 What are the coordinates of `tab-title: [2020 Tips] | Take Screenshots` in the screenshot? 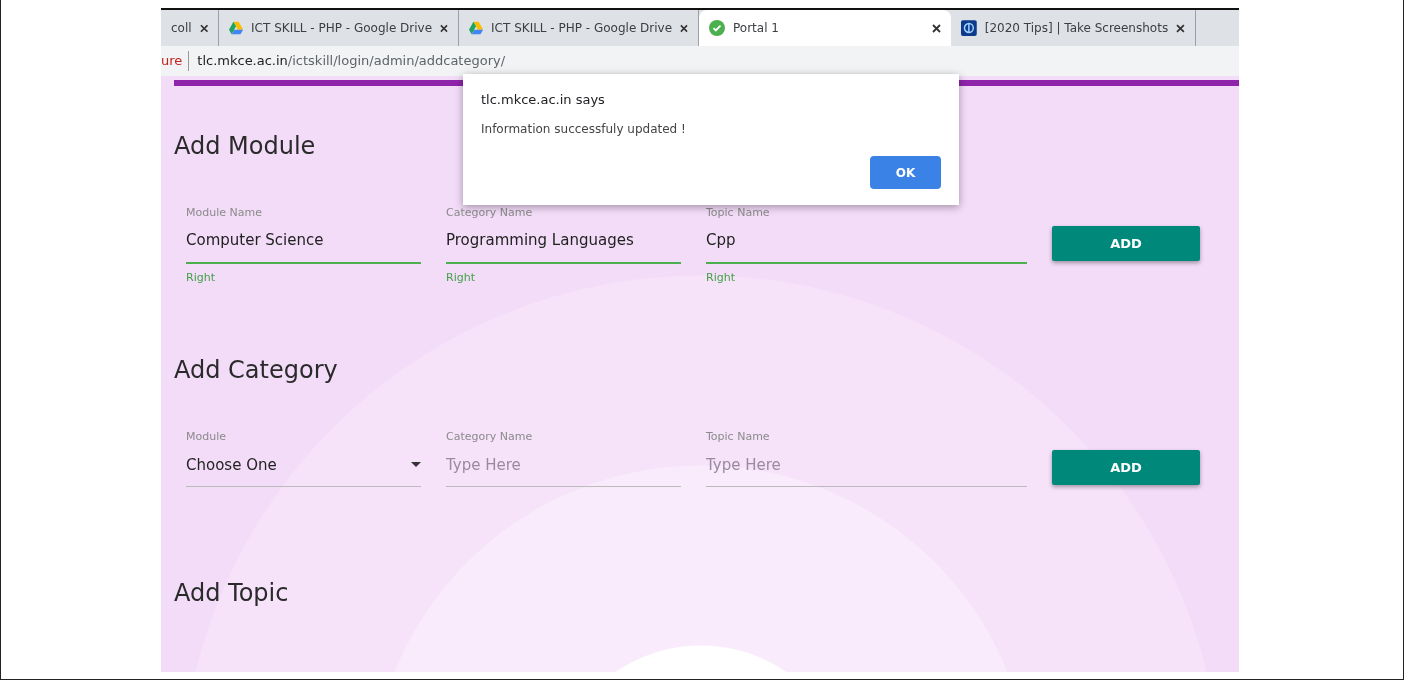 It's located at (1076, 28).